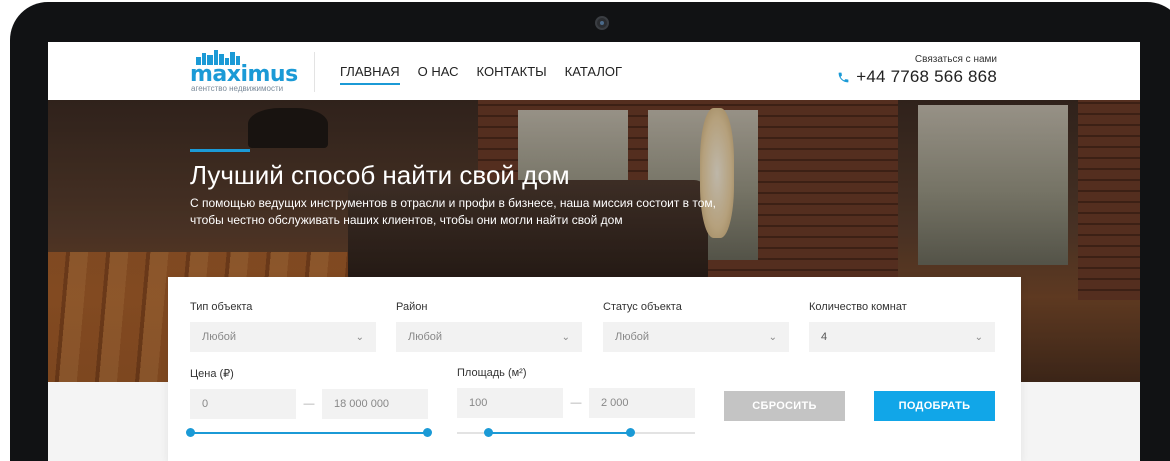 The height and width of the screenshot is (461, 1170). I want to click on field-price: Цена (₽) 0 — 18 000 000, so click(309, 393).